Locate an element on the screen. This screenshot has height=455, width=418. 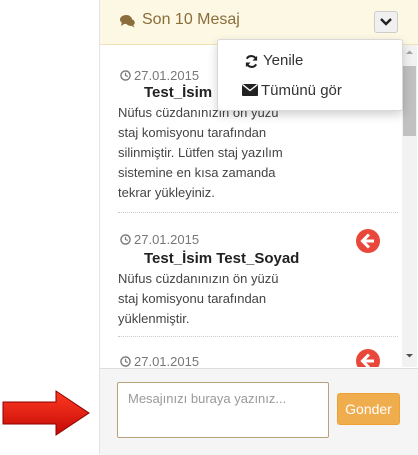
scrollbar-thumb is located at coordinates (409, 101).